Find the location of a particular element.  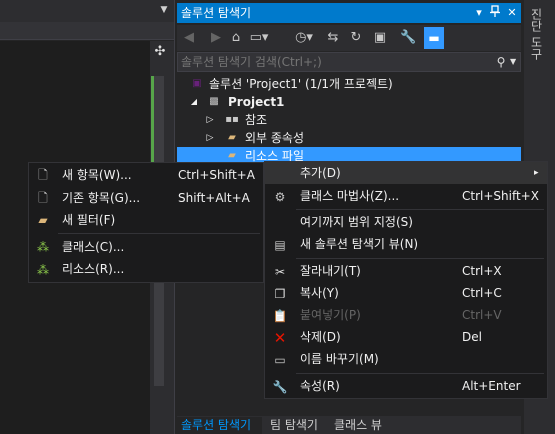

submenu-arrow-icon: ▸ is located at coordinates (536, 173).